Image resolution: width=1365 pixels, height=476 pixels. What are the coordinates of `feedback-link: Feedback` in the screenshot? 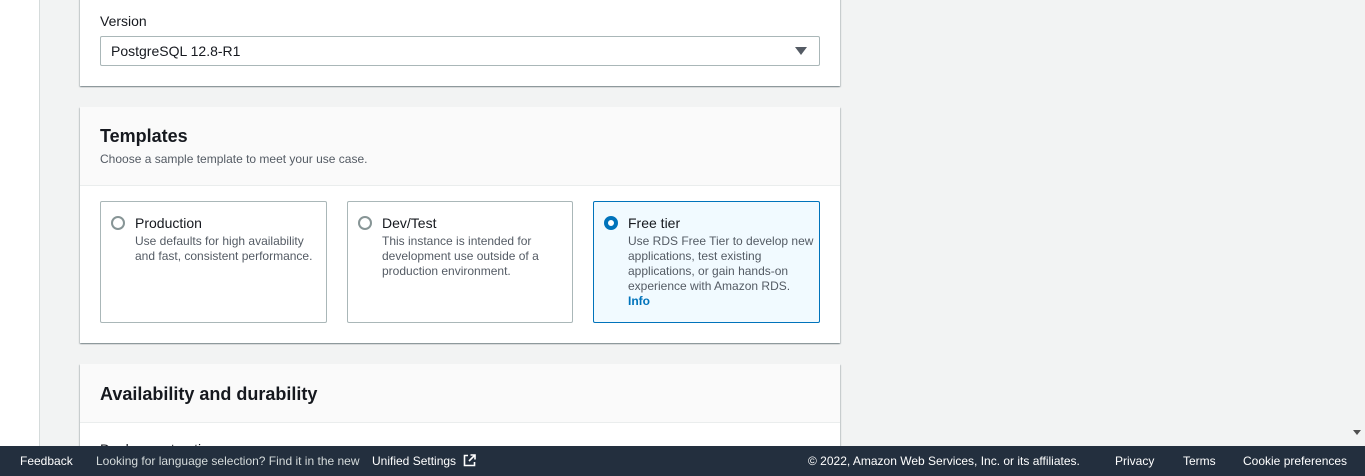 It's located at (46, 461).